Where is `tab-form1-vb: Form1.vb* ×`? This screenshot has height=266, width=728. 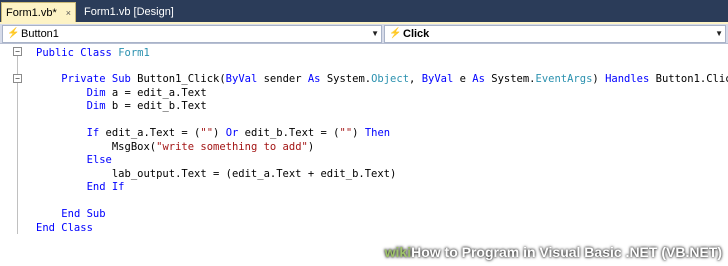
tab-form1-vb: Form1.vb* × is located at coordinates (38, 13).